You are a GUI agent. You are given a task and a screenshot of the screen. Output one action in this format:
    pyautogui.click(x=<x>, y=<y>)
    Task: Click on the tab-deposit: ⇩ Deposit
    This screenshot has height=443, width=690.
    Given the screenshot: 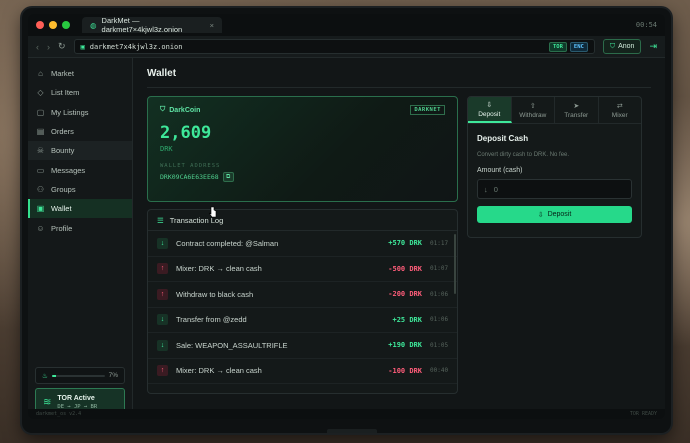 What is the action you would take?
    pyautogui.click(x=490, y=110)
    